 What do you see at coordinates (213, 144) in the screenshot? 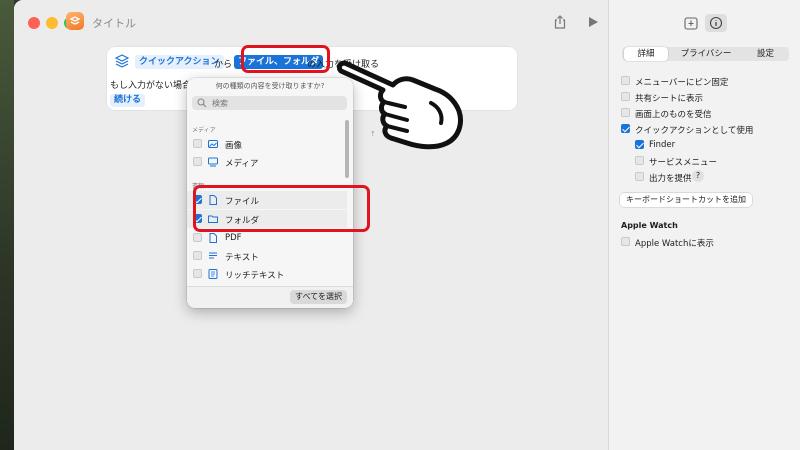
I see `image-icon` at bounding box center [213, 144].